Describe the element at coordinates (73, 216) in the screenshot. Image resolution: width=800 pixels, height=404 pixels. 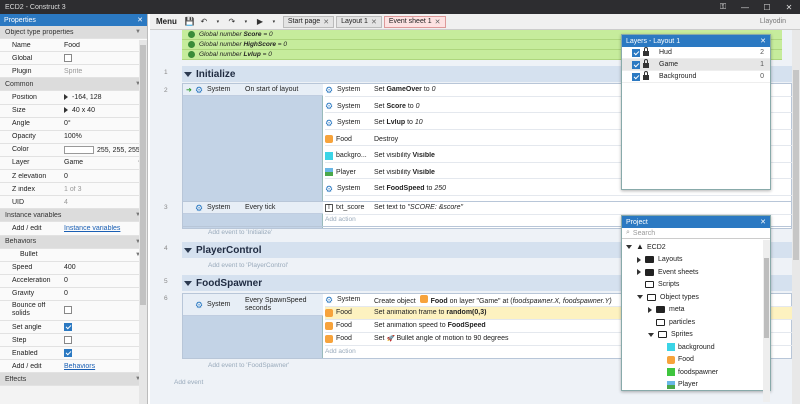
I see `property-section: Instance variables▼` at that location.